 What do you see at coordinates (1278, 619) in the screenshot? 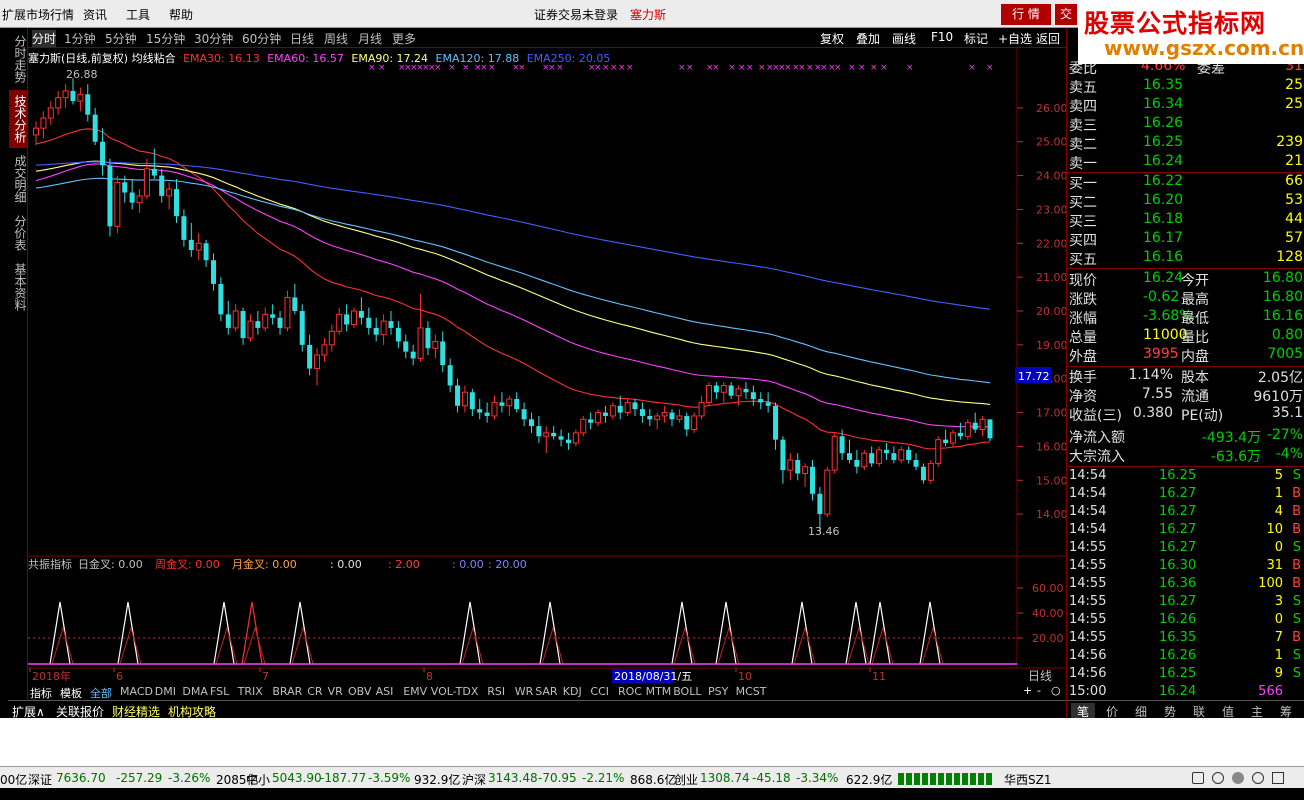
I see `tick-volume: 0` at bounding box center [1278, 619].